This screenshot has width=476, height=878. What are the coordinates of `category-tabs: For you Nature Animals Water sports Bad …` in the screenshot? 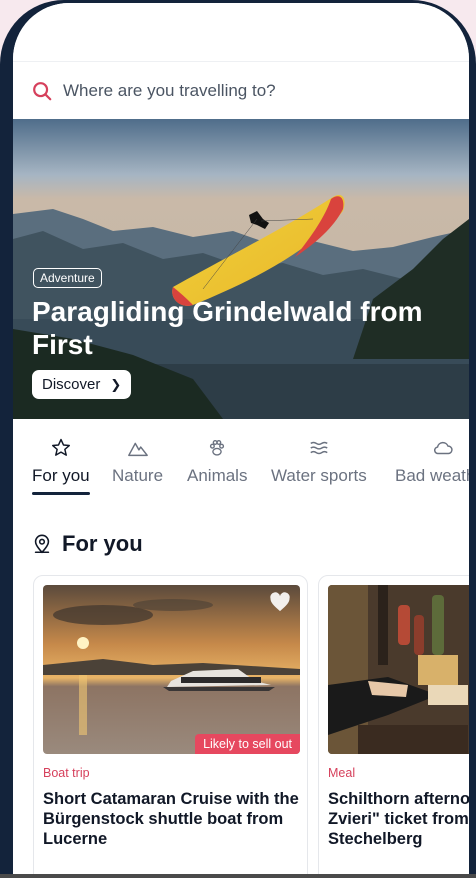 It's located at (241, 461).